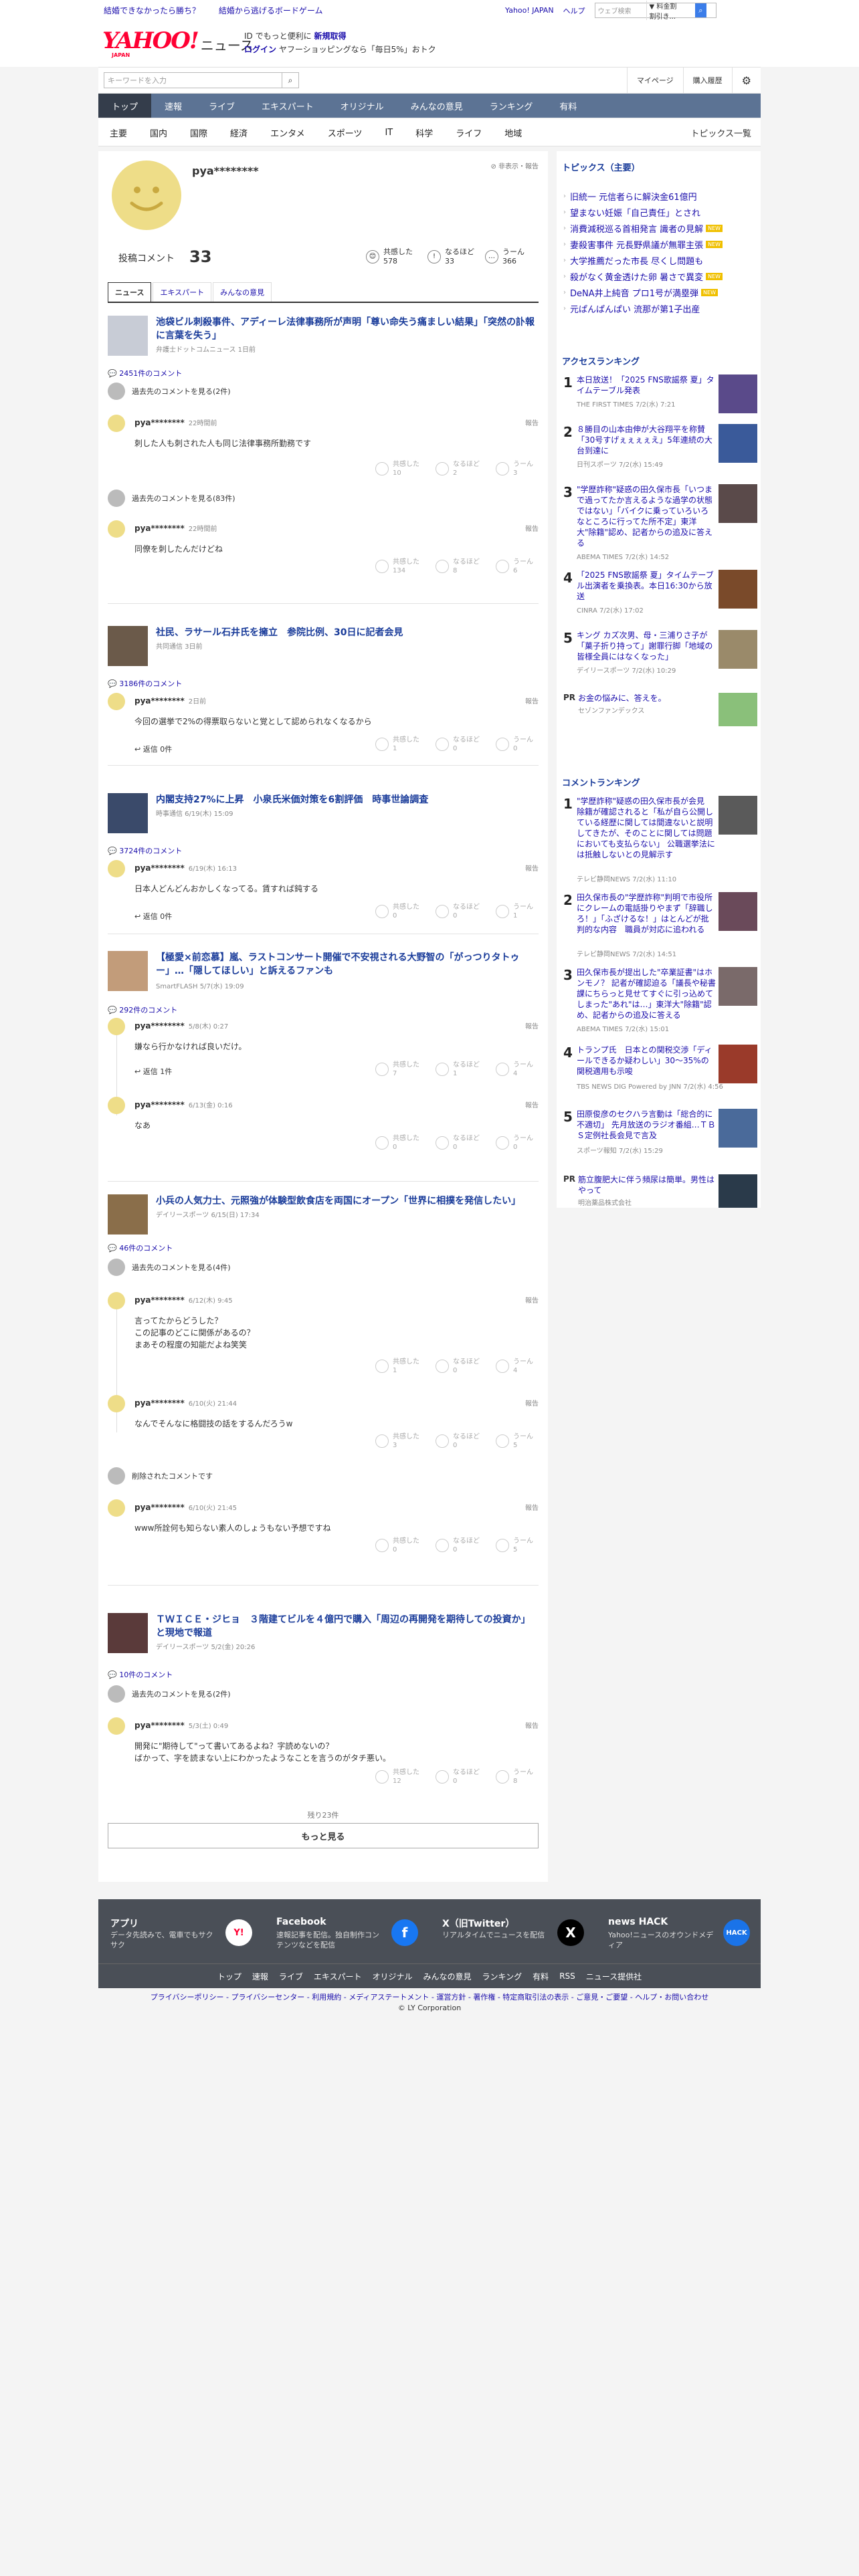  What do you see at coordinates (130, 292) in the screenshot?
I see `tab-news: ニュース` at bounding box center [130, 292].